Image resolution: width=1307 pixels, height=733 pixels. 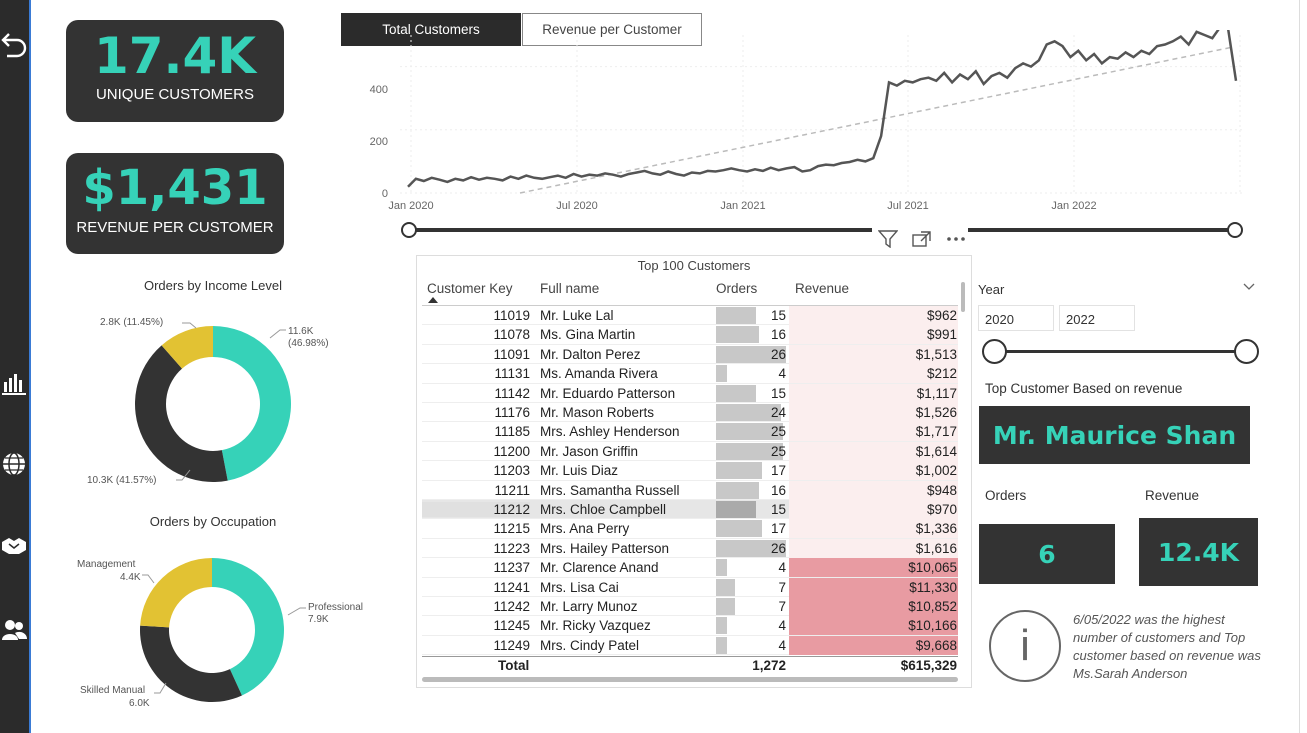 What do you see at coordinates (690, 587) in the screenshot?
I see `table-row: 11241 Mrs. Lisa Cai 7 $11,330` at bounding box center [690, 587].